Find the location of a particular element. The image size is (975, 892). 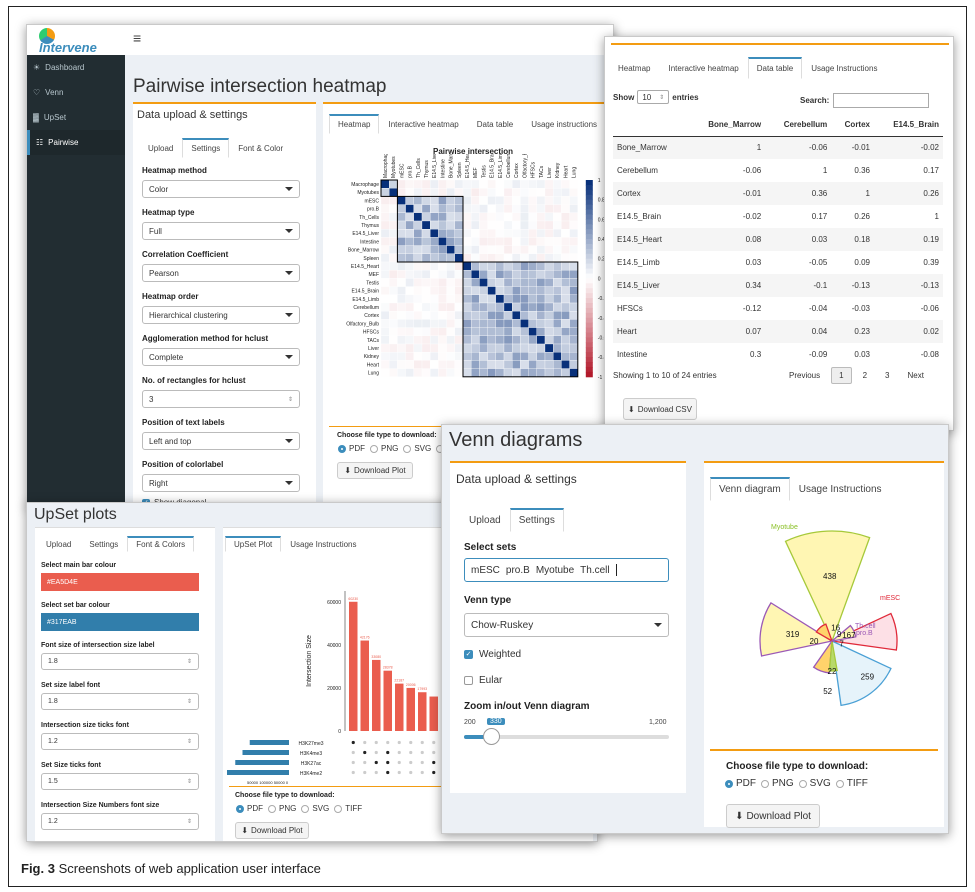

number-input: 1.5 ⇕ is located at coordinates (120, 781).